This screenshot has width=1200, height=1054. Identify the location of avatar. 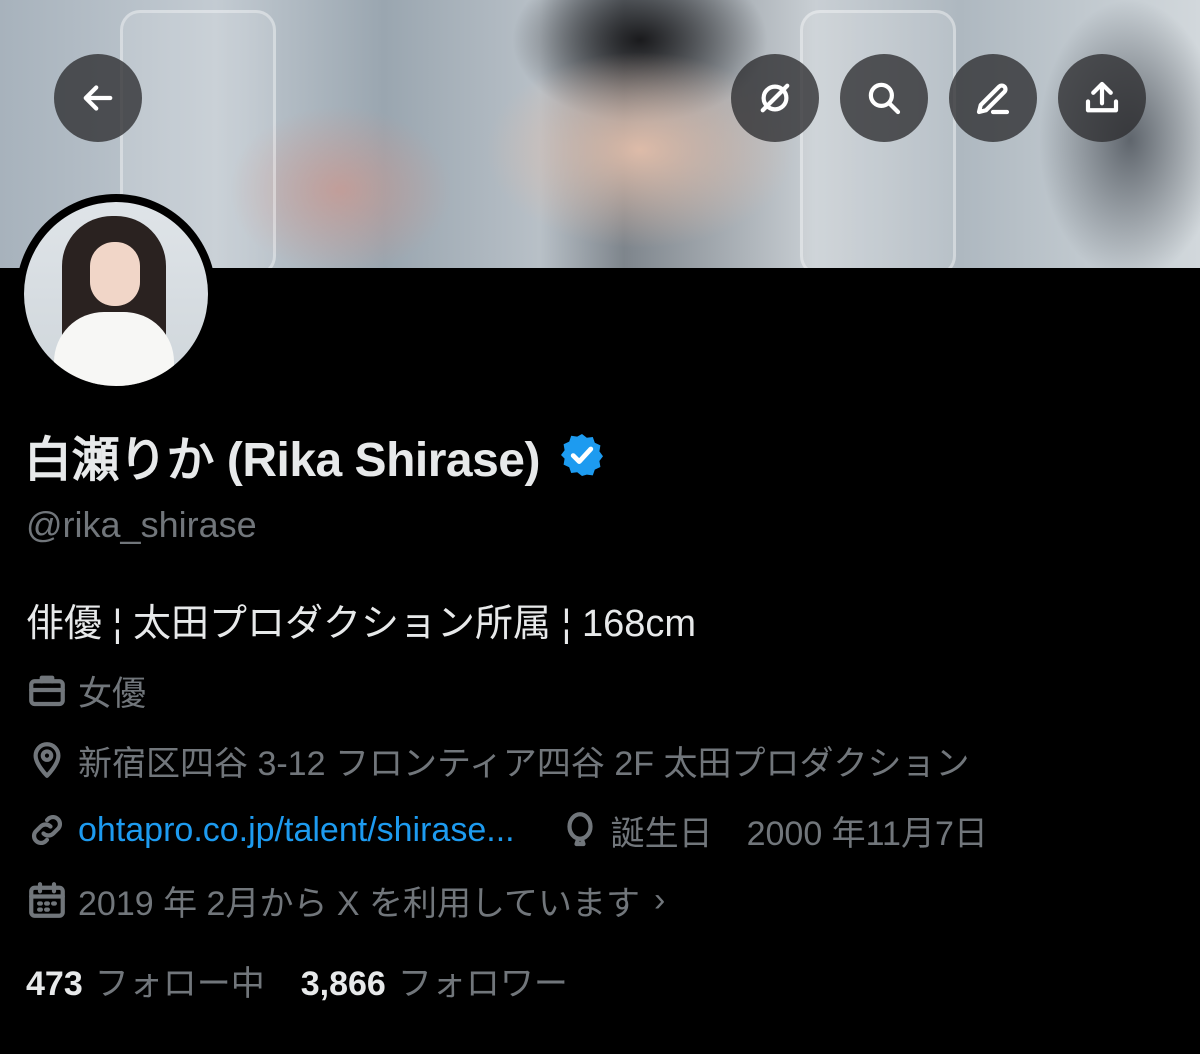
(116, 294).